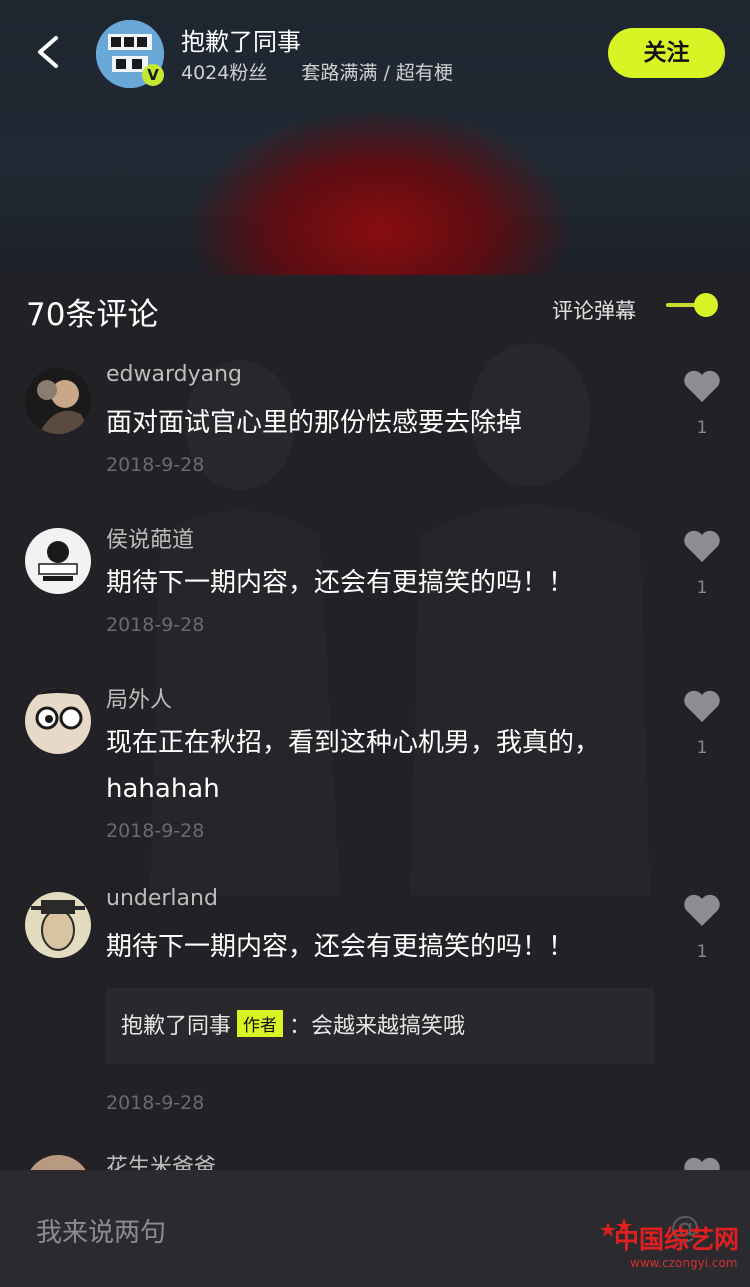  What do you see at coordinates (162, 898) in the screenshot?
I see `comment-username: underland` at bounding box center [162, 898].